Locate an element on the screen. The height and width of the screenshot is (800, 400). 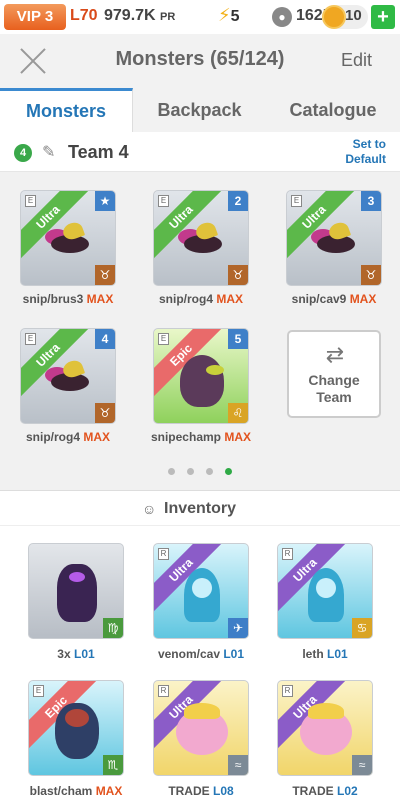
slot-label: snip/brus3 MAX is located at coordinates (68, 299).